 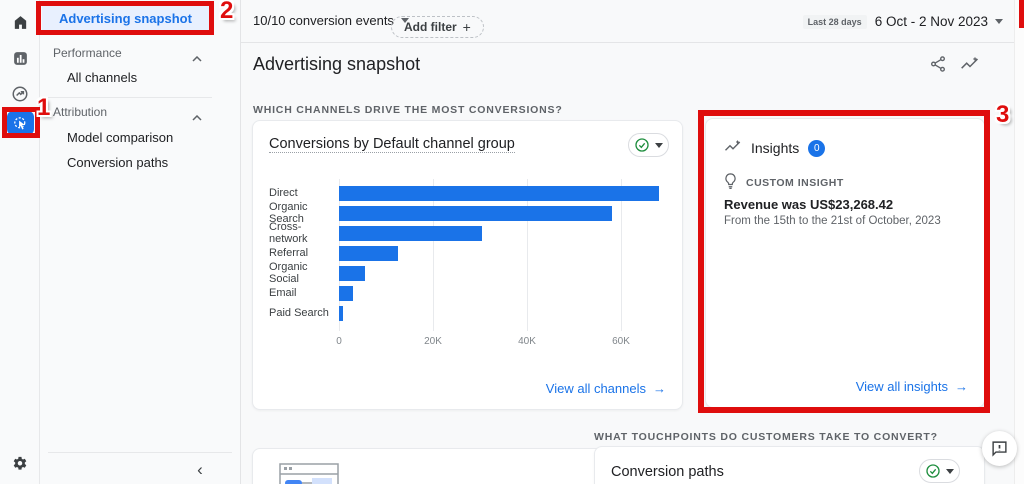 What do you see at coordinates (1019, 242) in the screenshot?
I see `scrollbar-track` at bounding box center [1019, 242].